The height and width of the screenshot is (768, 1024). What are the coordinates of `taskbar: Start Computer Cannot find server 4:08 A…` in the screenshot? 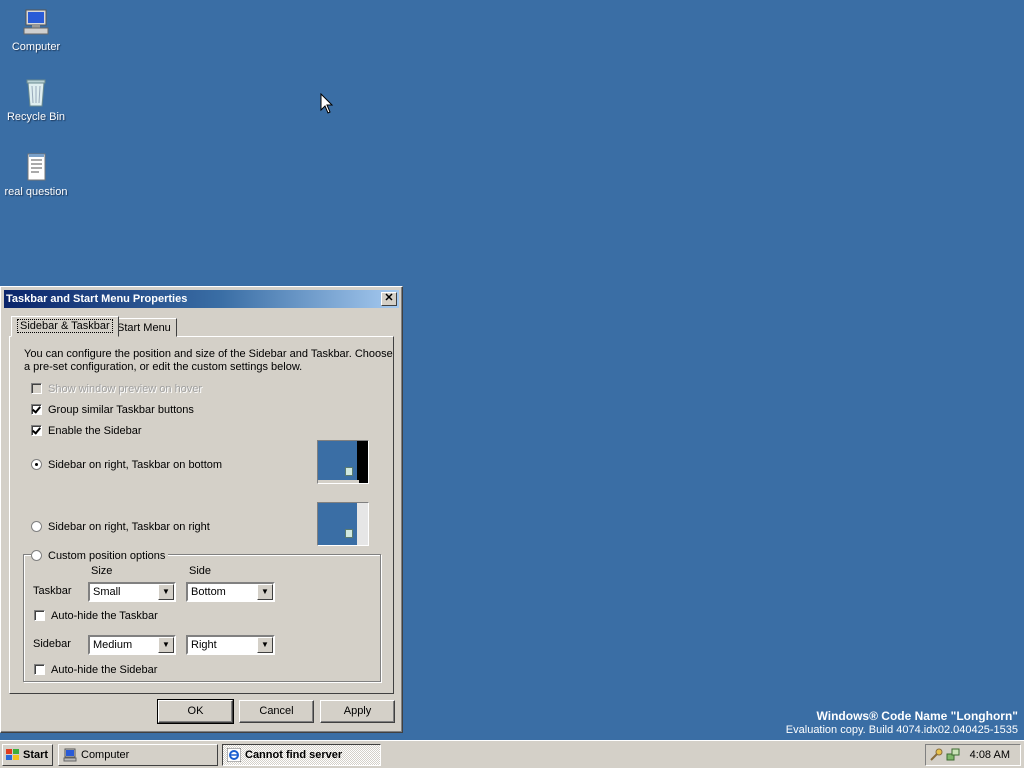 It's located at (512, 754).